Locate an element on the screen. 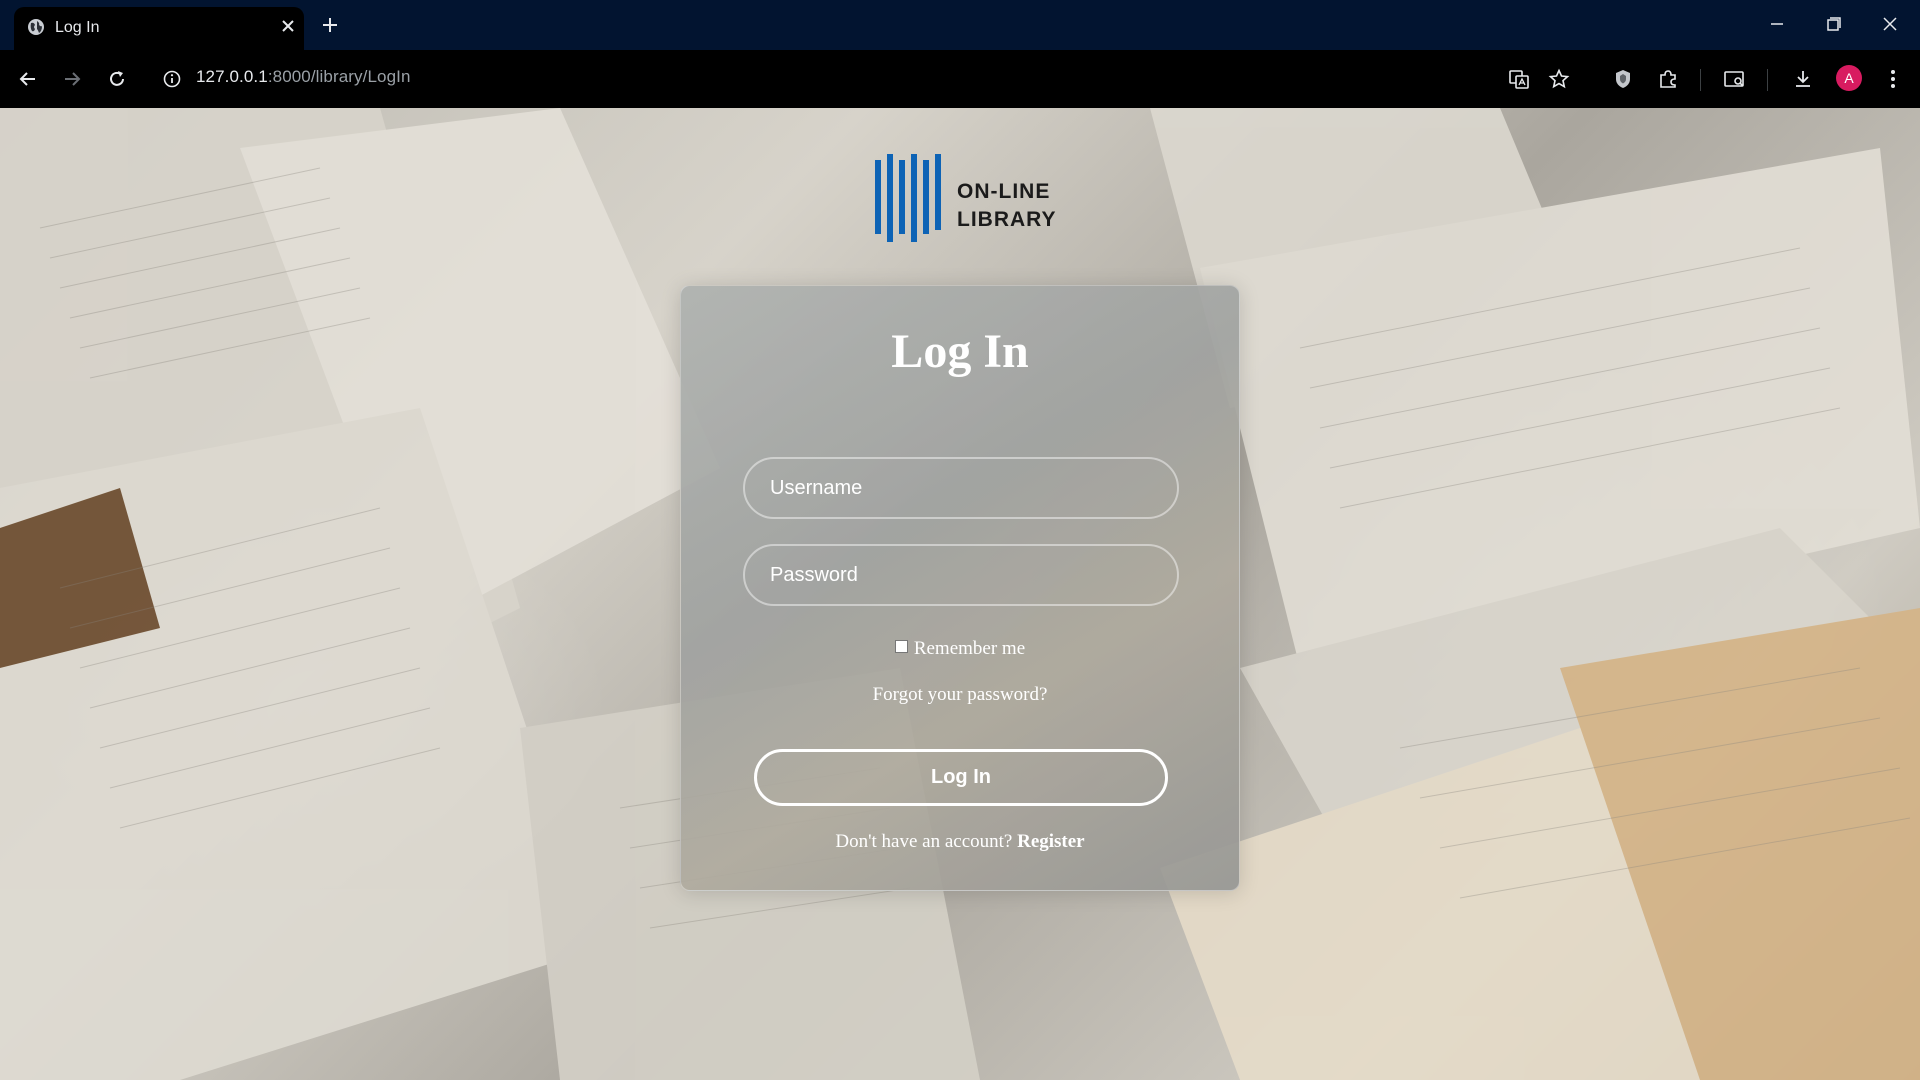 Image resolution: width=1920 pixels, height=1080 pixels. url-host: 127.0.0.1 is located at coordinates (232, 76).